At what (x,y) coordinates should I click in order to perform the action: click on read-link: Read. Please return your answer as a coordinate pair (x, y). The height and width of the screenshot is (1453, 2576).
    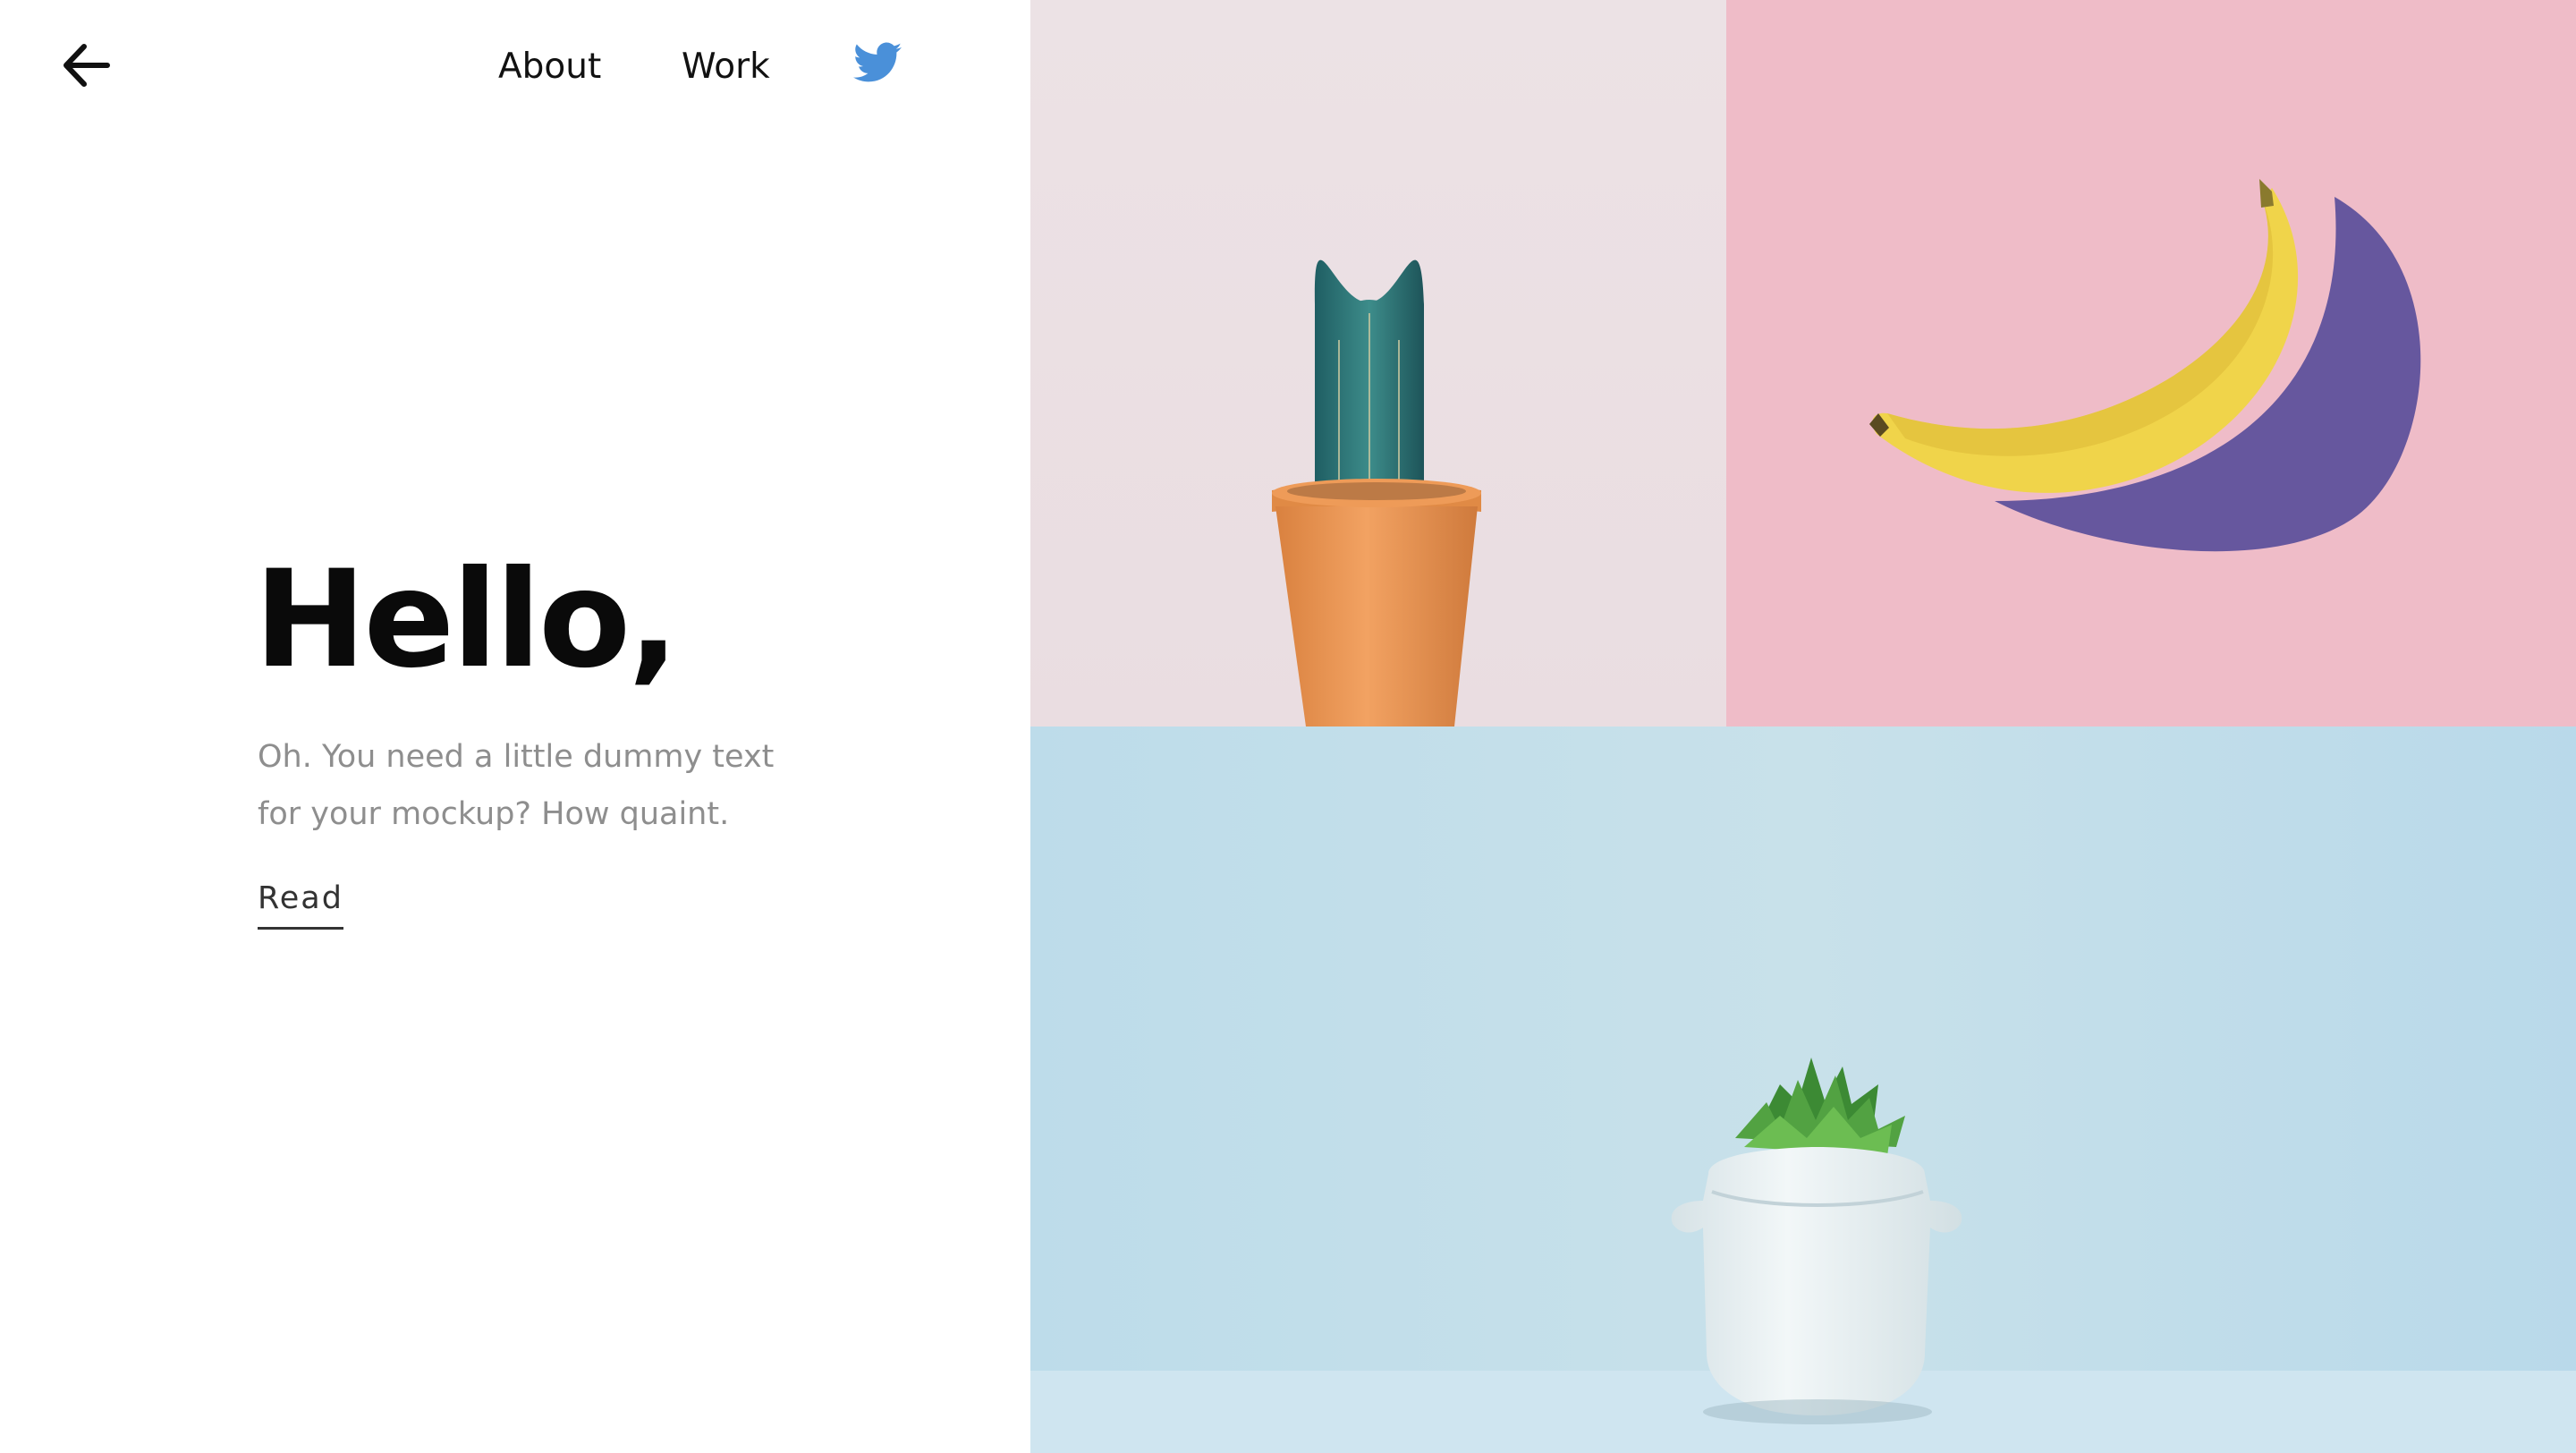
    Looking at the image, I should click on (300, 905).